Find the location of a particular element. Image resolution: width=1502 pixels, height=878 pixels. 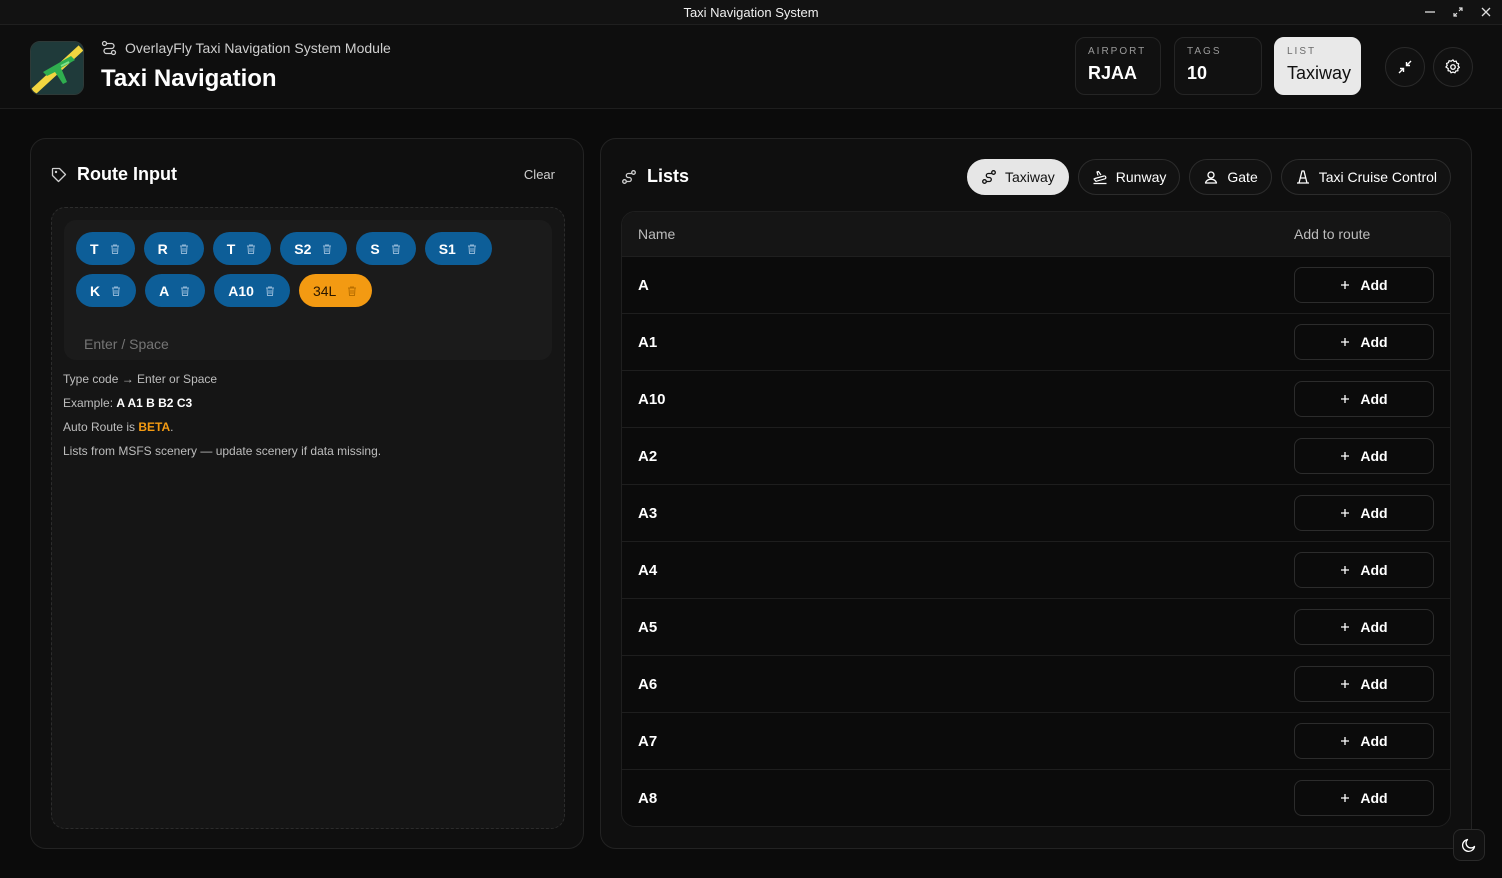

theme-toggle-button is located at coordinates (1469, 845).